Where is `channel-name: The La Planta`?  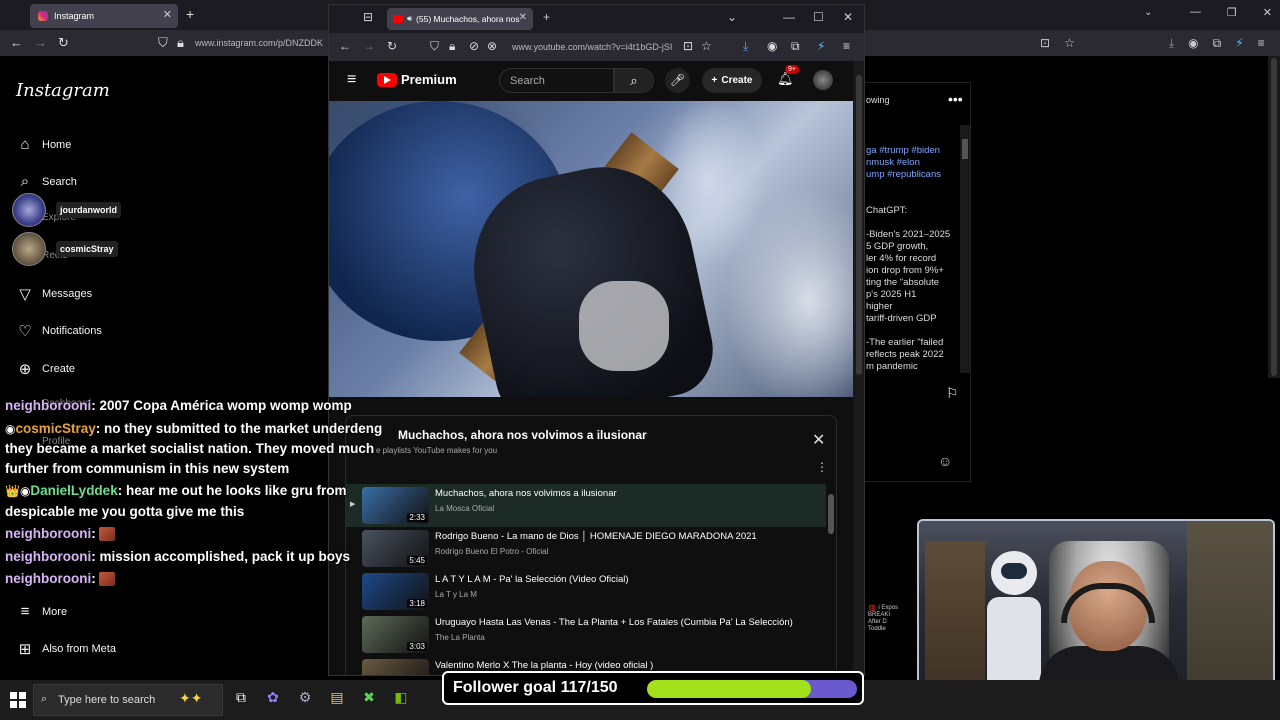 channel-name: The La Planta is located at coordinates (614, 637).